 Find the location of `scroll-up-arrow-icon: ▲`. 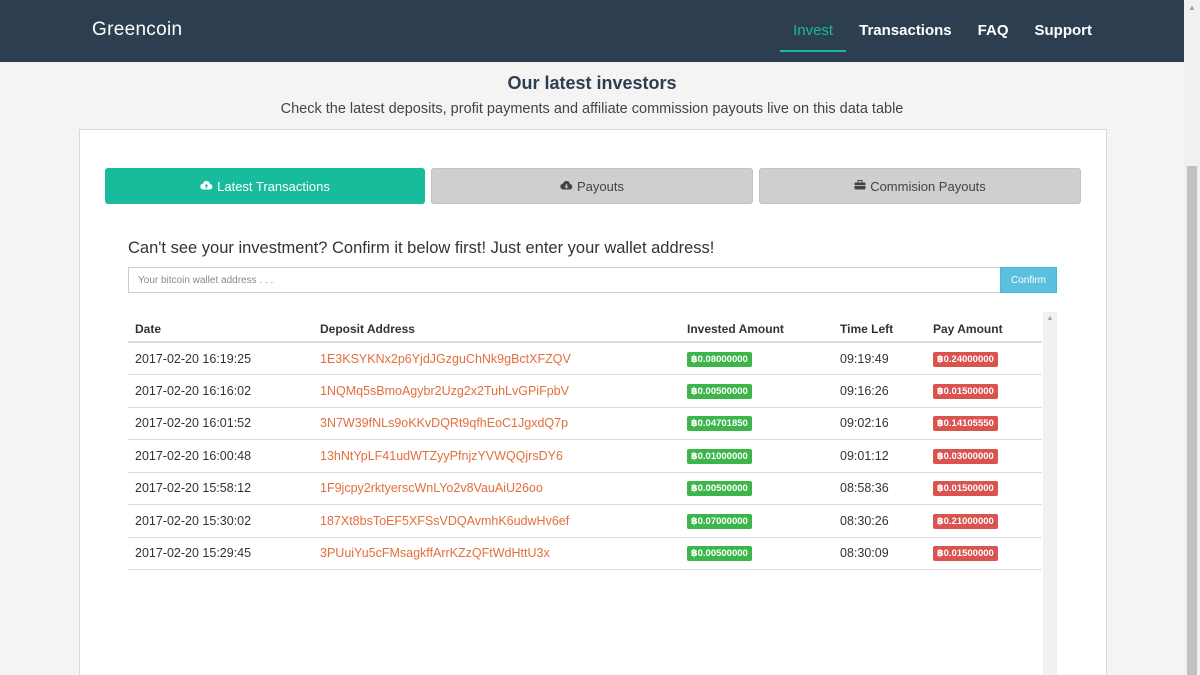

scroll-up-arrow-icon: ▲ is located at coordinates (1192, 8).